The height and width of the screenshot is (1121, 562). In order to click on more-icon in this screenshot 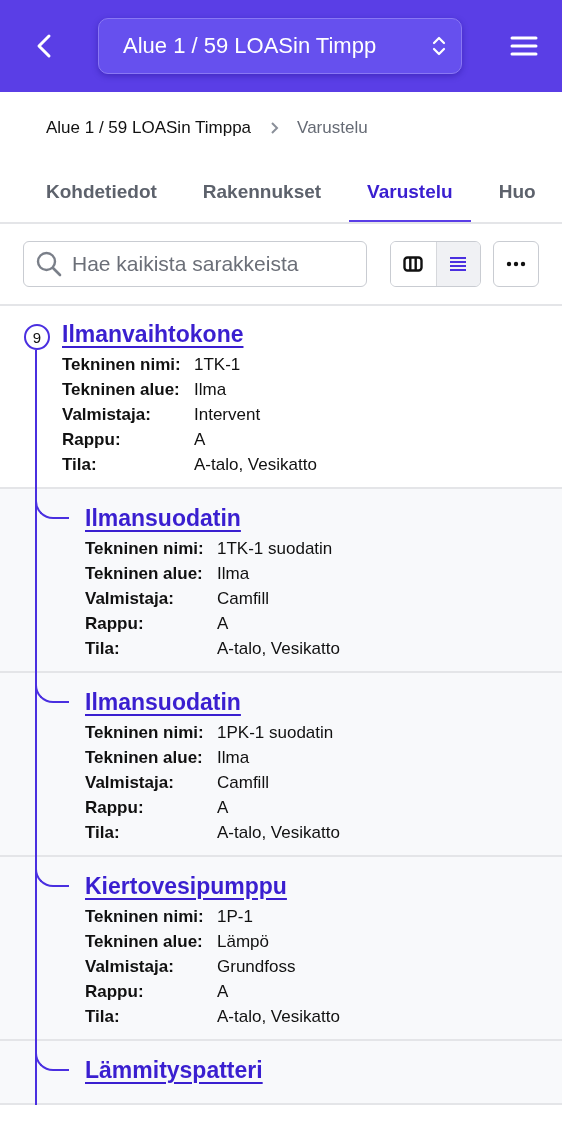, I will do `click(516, 264)`.